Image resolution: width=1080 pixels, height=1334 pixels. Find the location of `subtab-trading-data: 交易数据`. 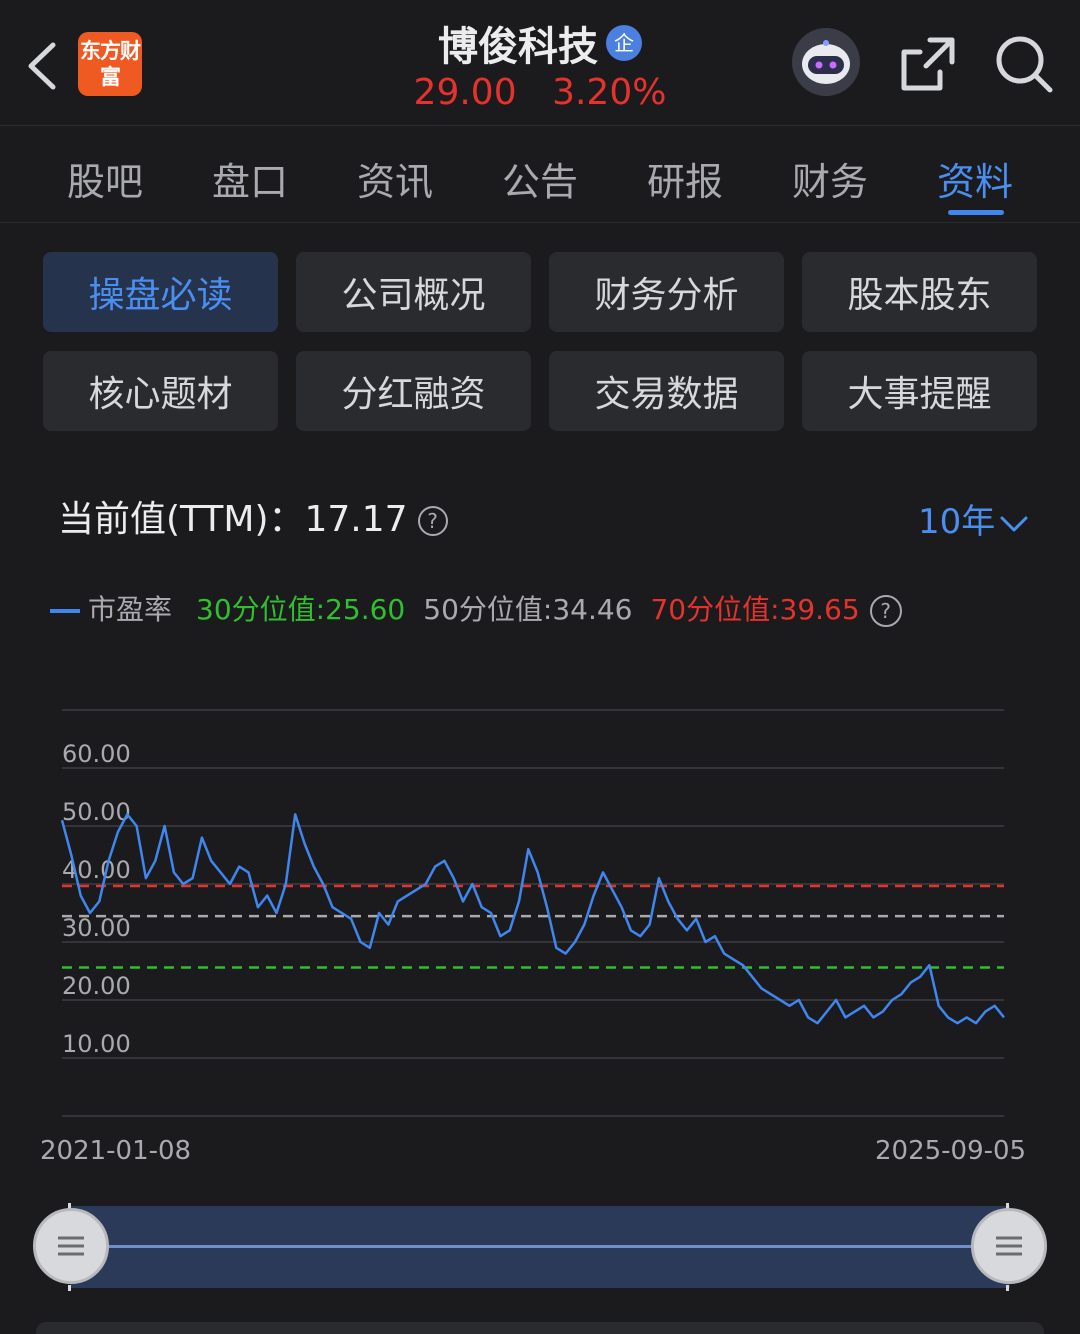

subtab-trading-data: 交易数据 is located at coordinates (666, 391).